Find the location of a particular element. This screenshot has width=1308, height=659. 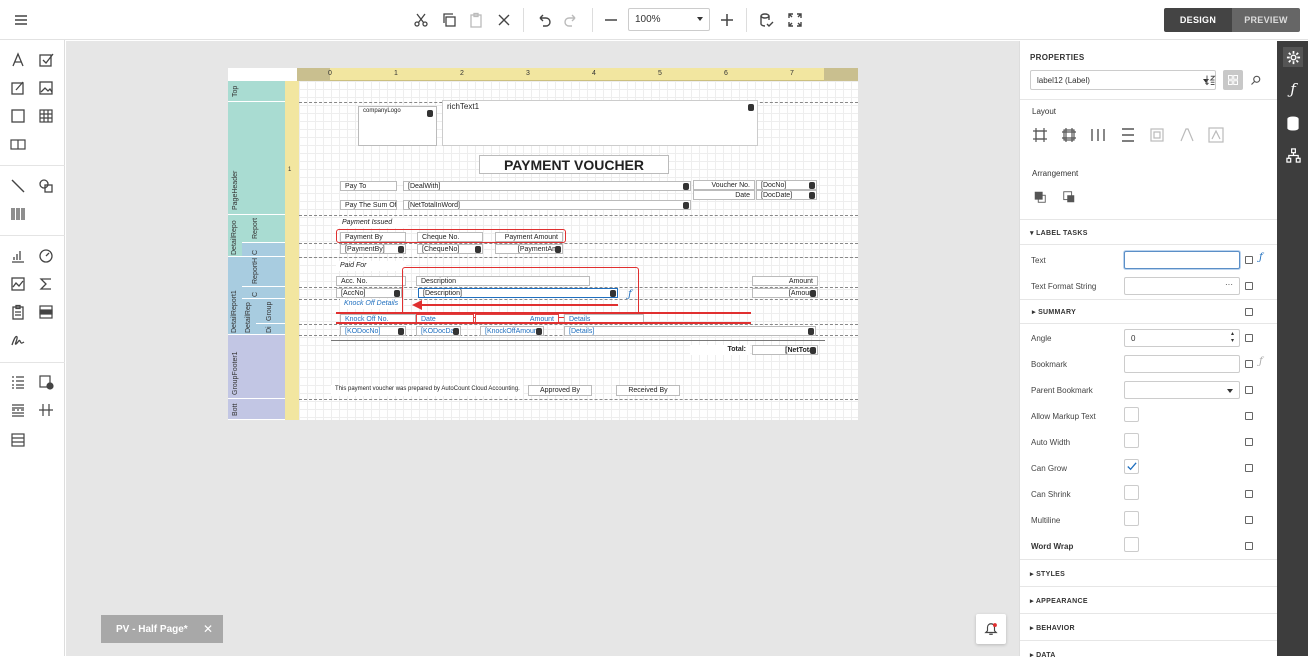

preview-button: PREVIEW is located at coordinates (1266, 20).